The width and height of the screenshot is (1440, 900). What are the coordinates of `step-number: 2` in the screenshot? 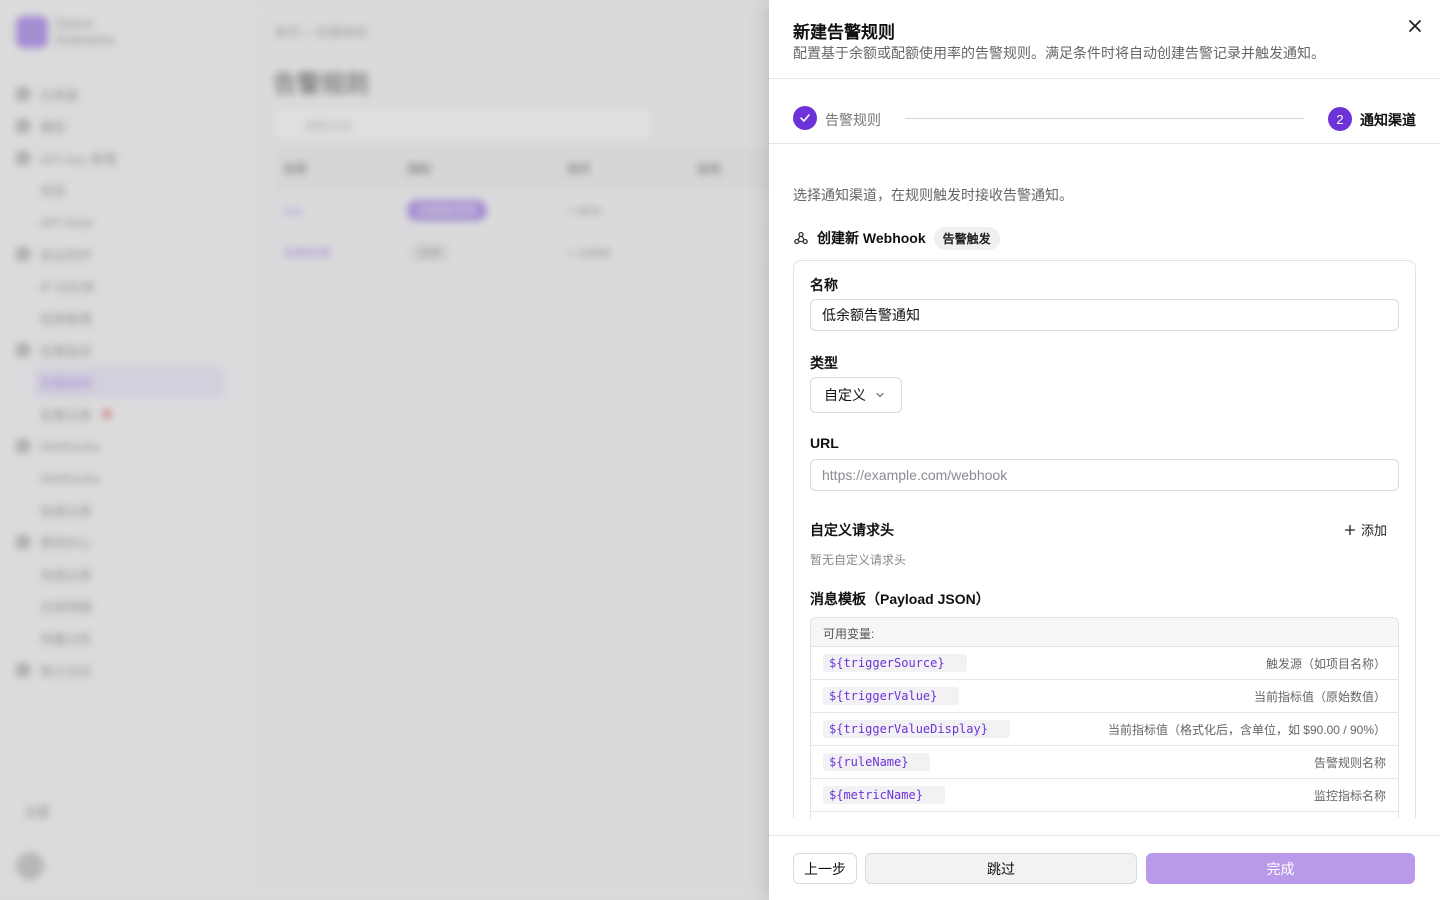 It's located at (1340, 119).